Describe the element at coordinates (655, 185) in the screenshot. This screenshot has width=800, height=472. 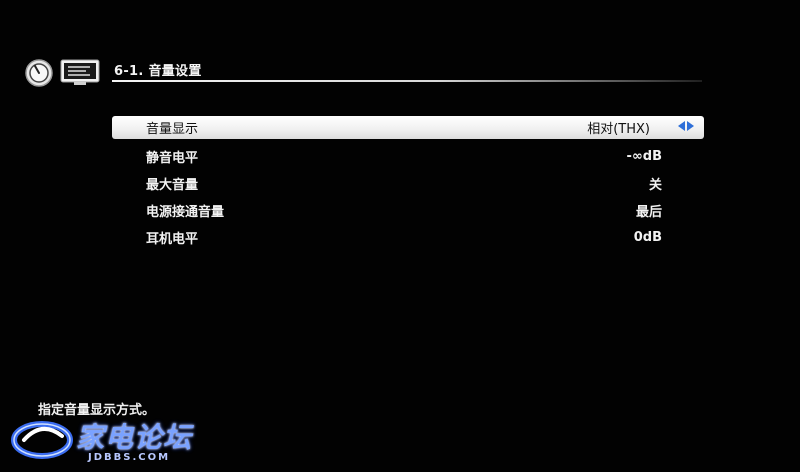
I see `menu-item-value: 关` at that location.